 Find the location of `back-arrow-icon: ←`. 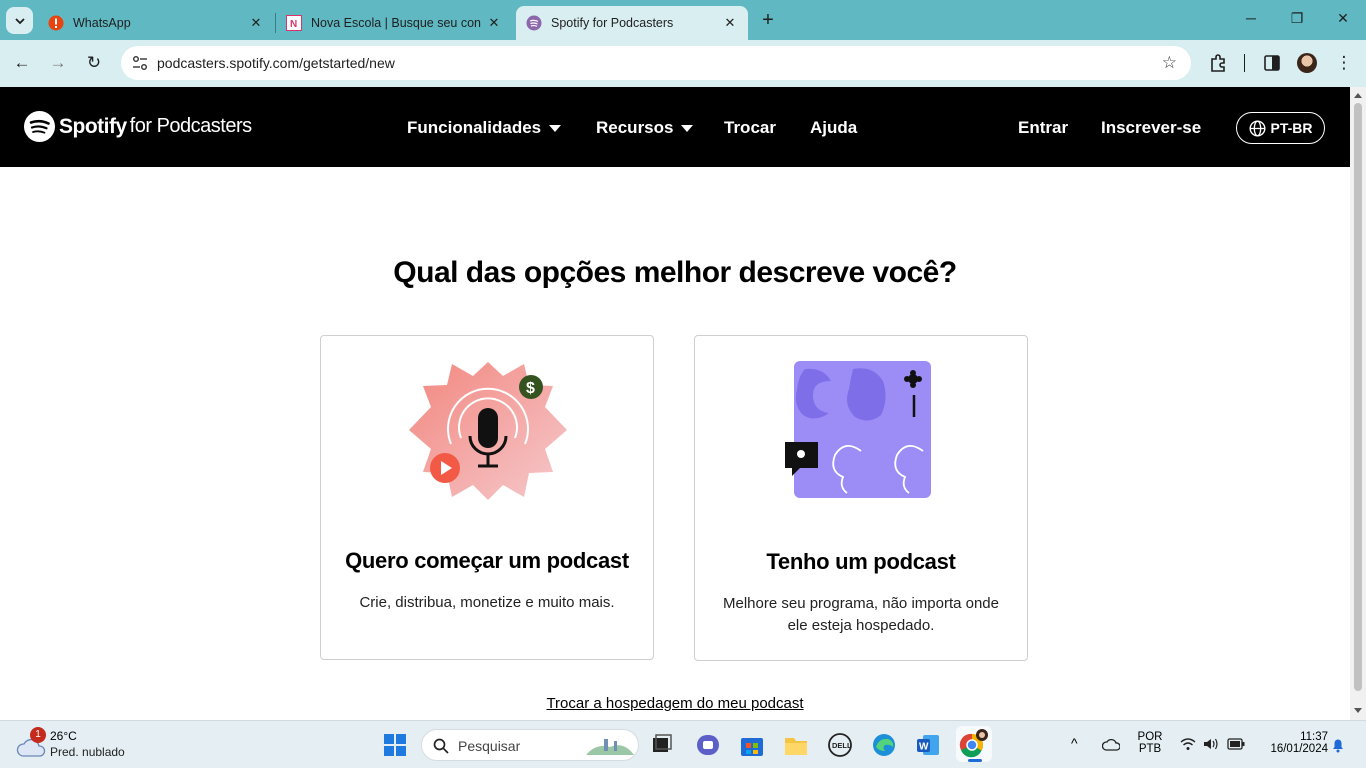

back-arrow-icon: ← is located at coordinates (22, 63).